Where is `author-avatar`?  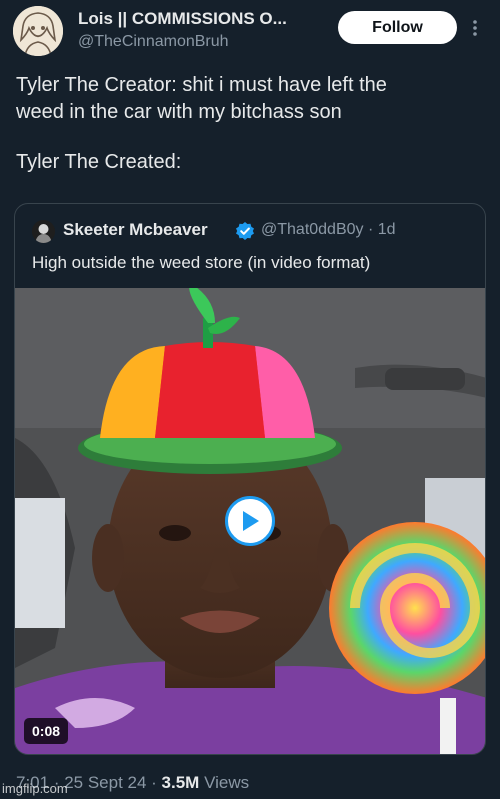 author-avatar is located at coordinates (38, 31).